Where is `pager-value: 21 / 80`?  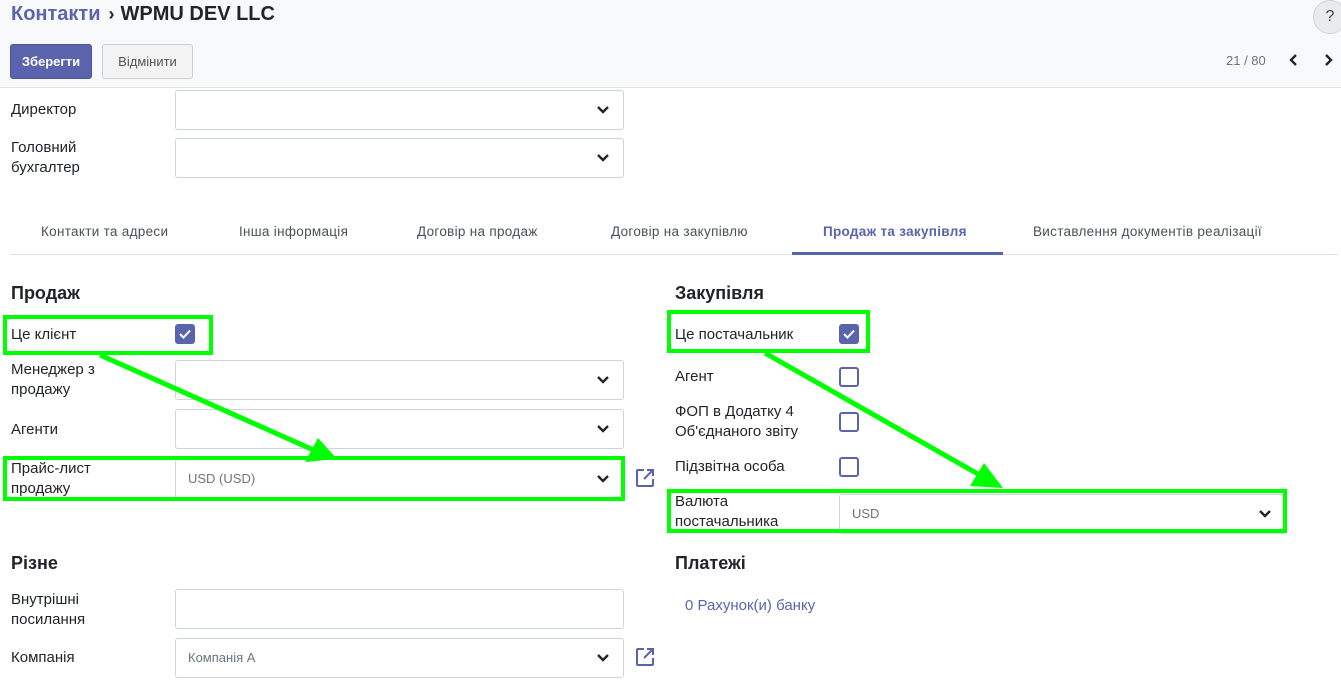 pager-value: 21 / 80 is located at coordinates (1246, 60).